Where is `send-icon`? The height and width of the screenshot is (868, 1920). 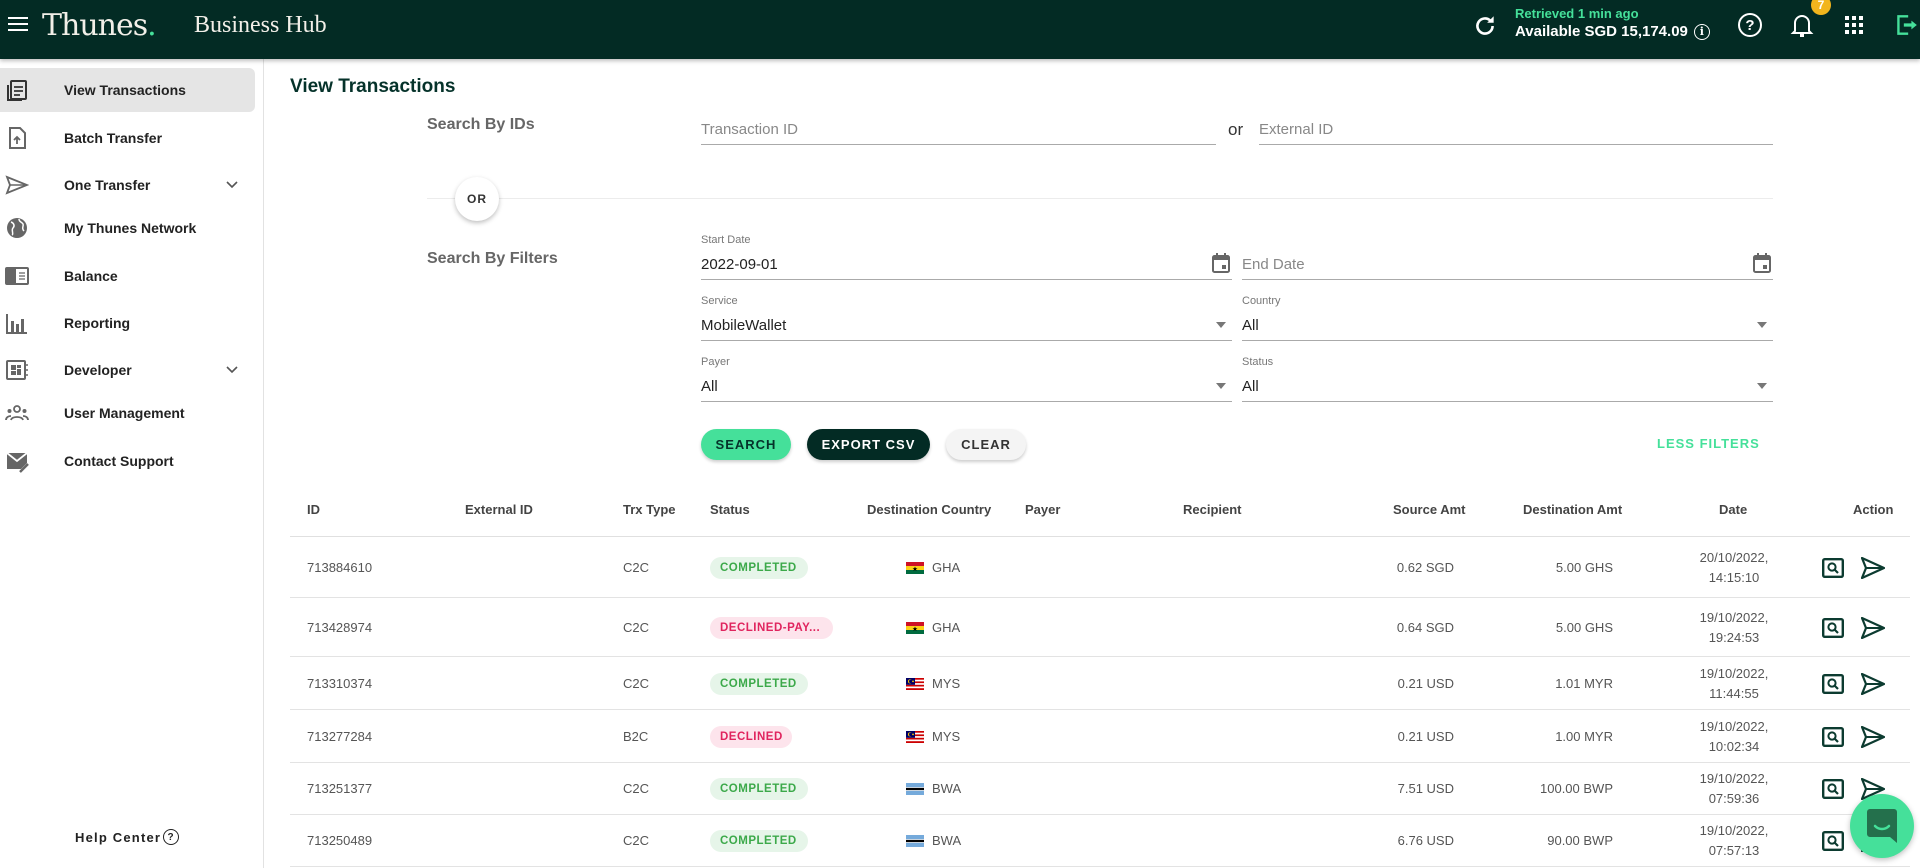
send-icon is located at coordinates (17, 185).